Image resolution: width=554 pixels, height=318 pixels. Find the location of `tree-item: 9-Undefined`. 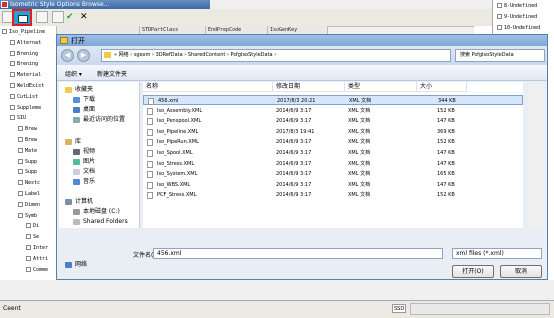

tree-item: 9-Undefined is located at coordinates (517, 17).